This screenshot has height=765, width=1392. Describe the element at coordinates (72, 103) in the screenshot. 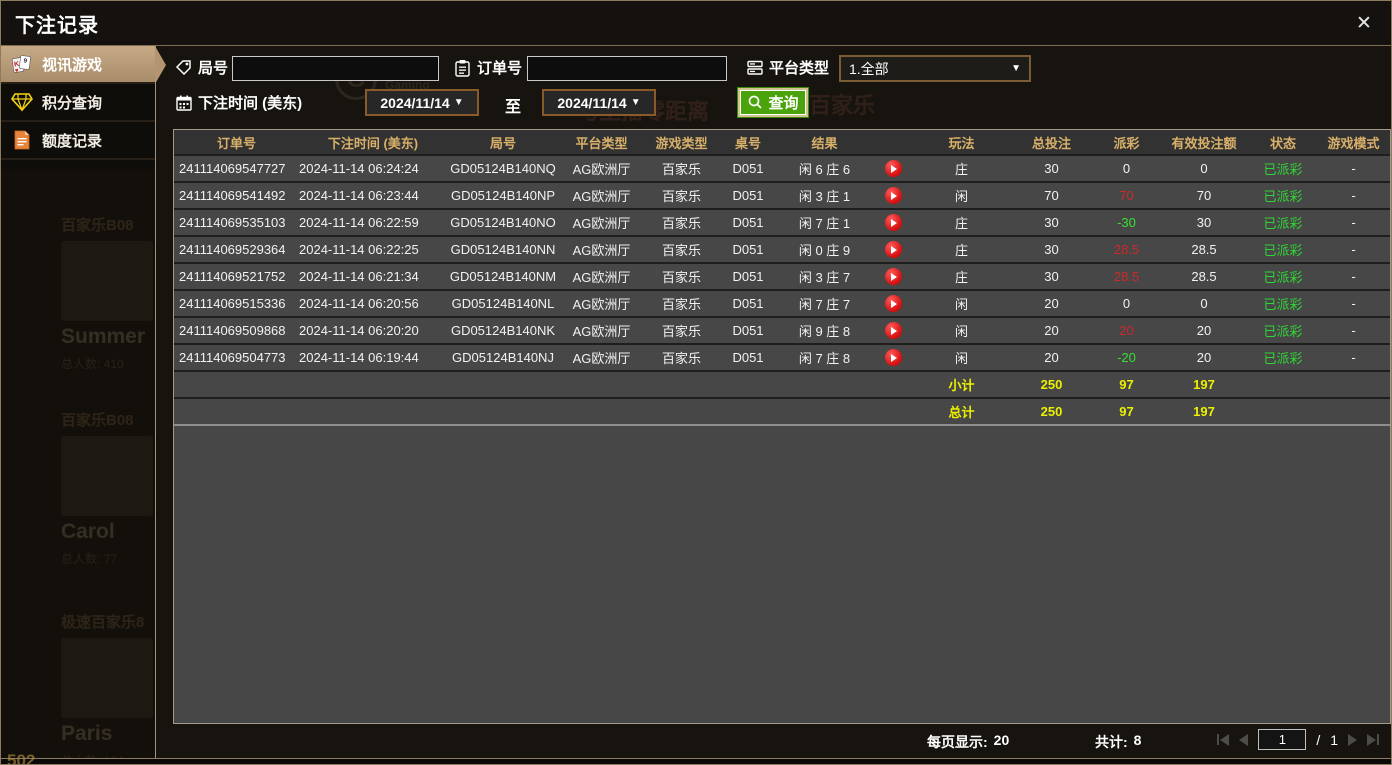

I see `sidebar-item-label: 积分查询` at that location.